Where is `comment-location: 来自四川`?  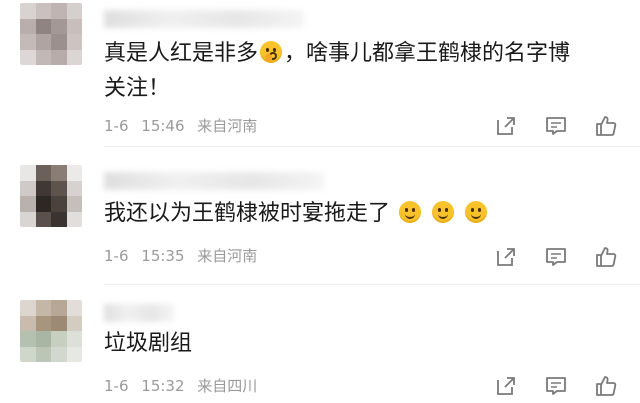
comment-location: 来自四川 is located at coordinates (227, 386).